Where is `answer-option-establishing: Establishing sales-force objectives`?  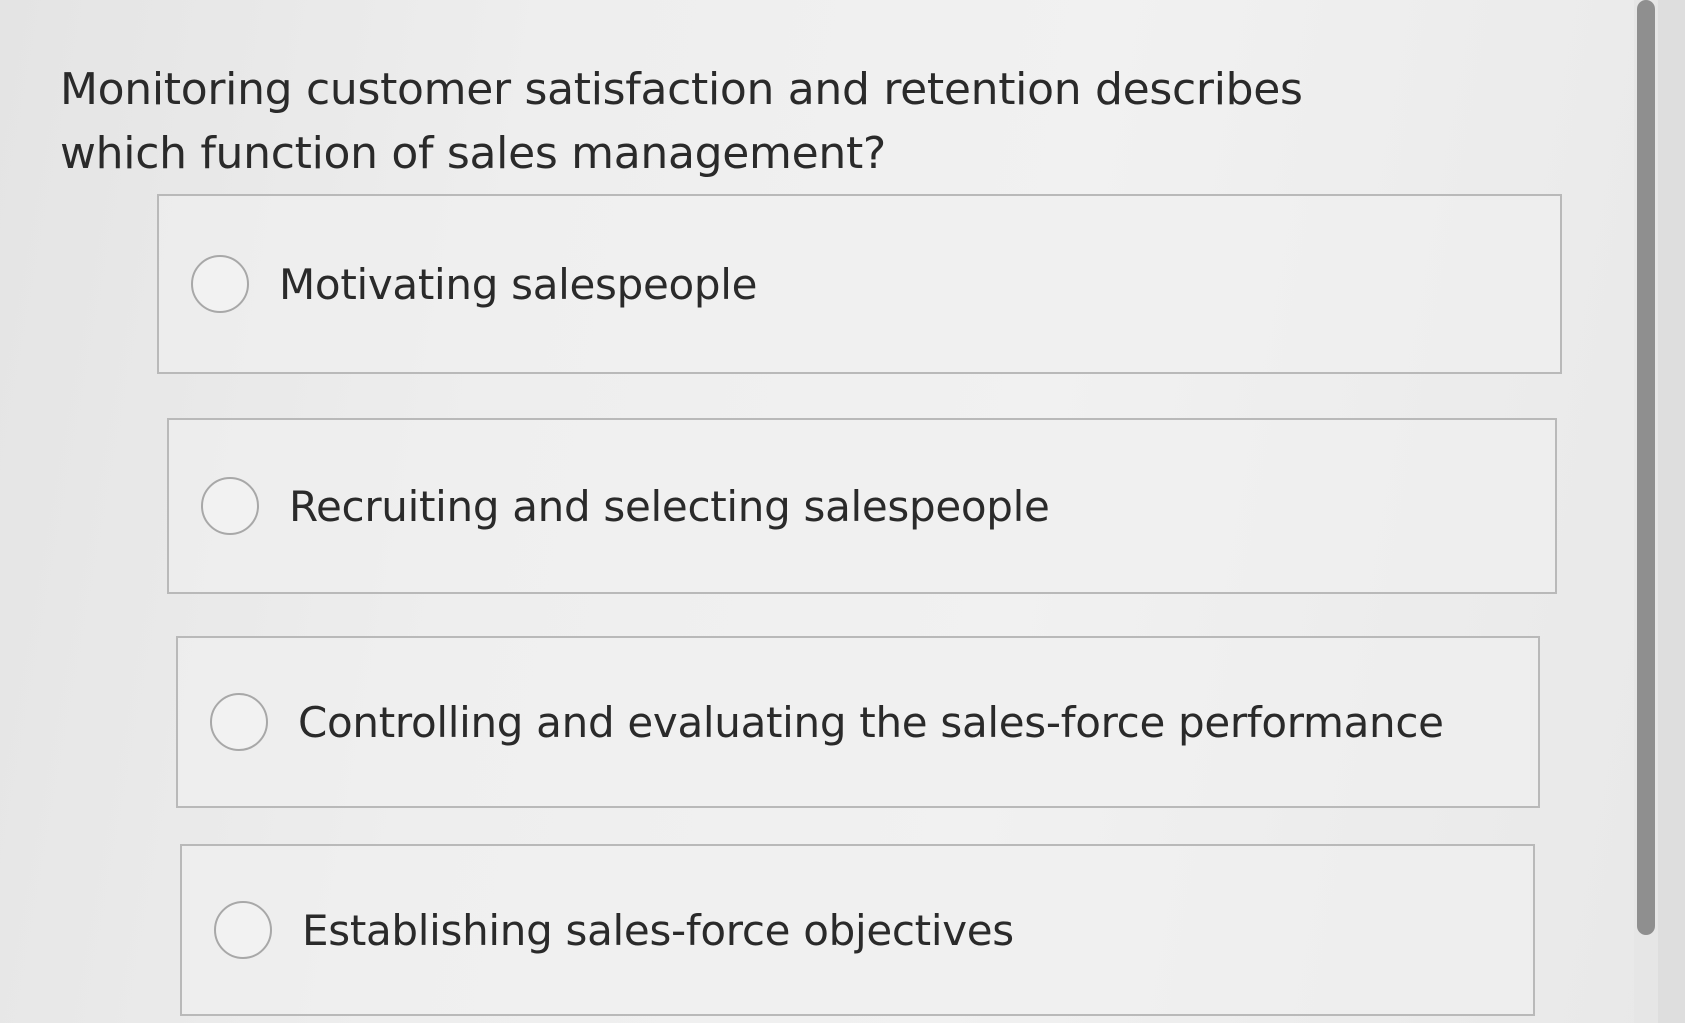 answer-option-establishing: Establishing sales-force objectives is located at coordinates (857, 930).